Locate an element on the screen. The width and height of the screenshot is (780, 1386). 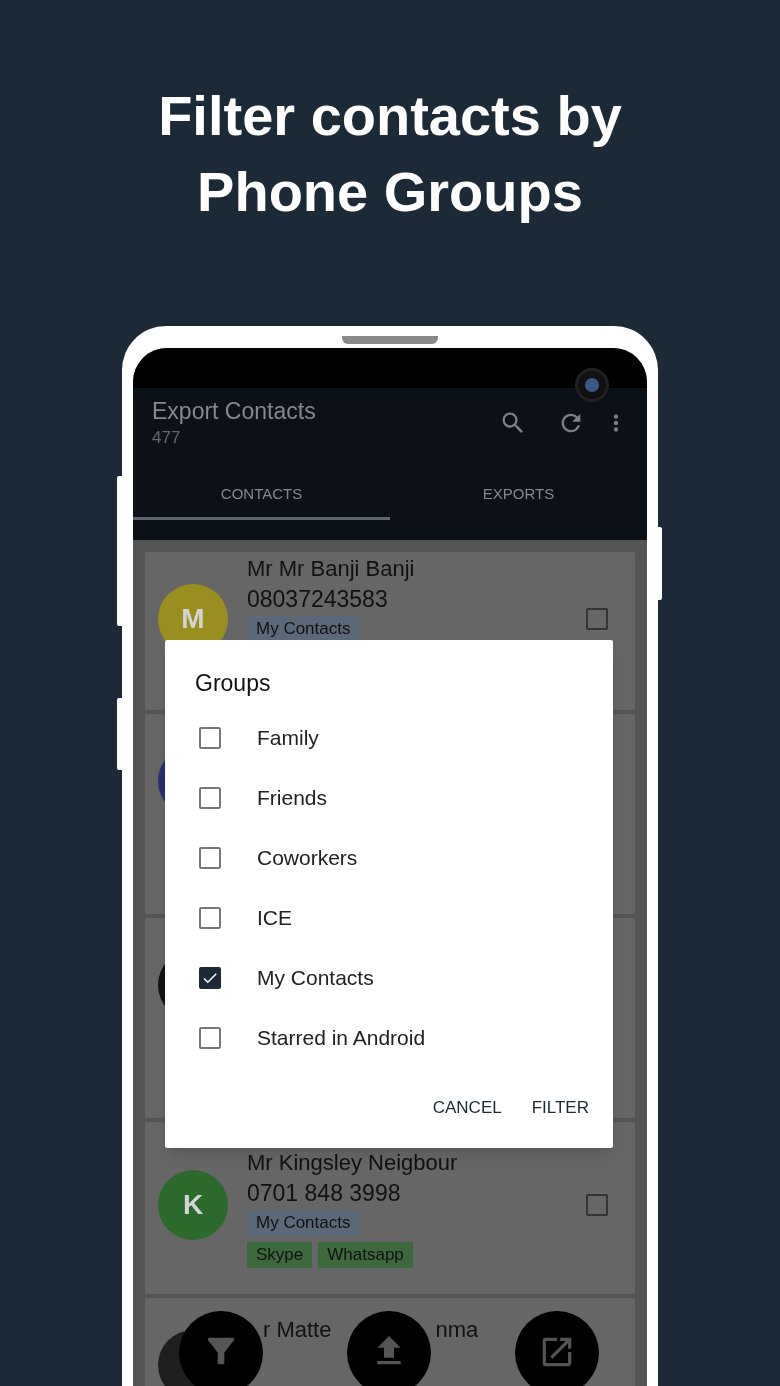
phone-number: 0701 848 3998 is located at coordinates (324, 1193).